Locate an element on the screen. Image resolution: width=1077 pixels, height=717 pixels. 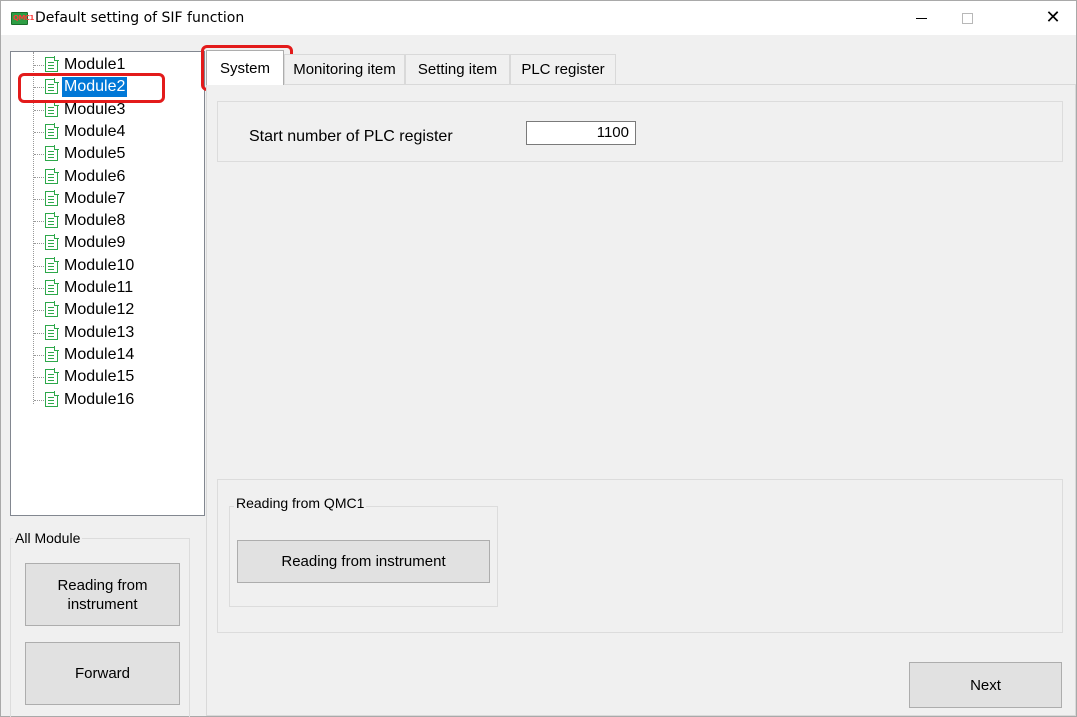
tree-item-label: Module9 is located at coordinates (95, 243).